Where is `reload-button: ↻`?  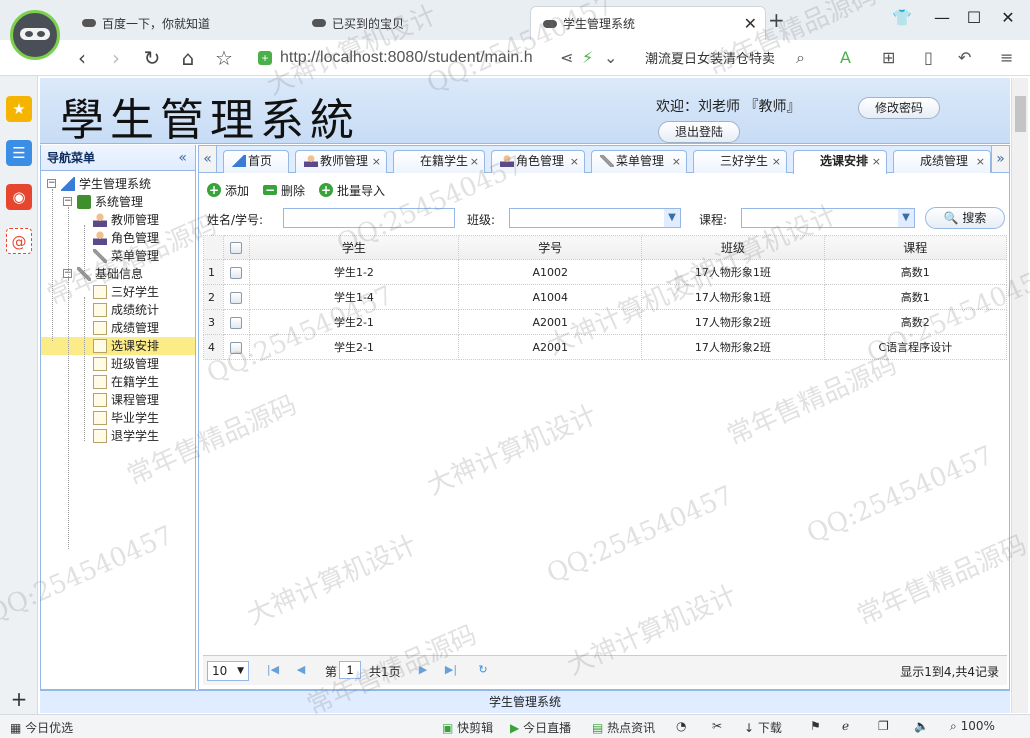 reload-button: ↻ is located at coordinates (152, 58).